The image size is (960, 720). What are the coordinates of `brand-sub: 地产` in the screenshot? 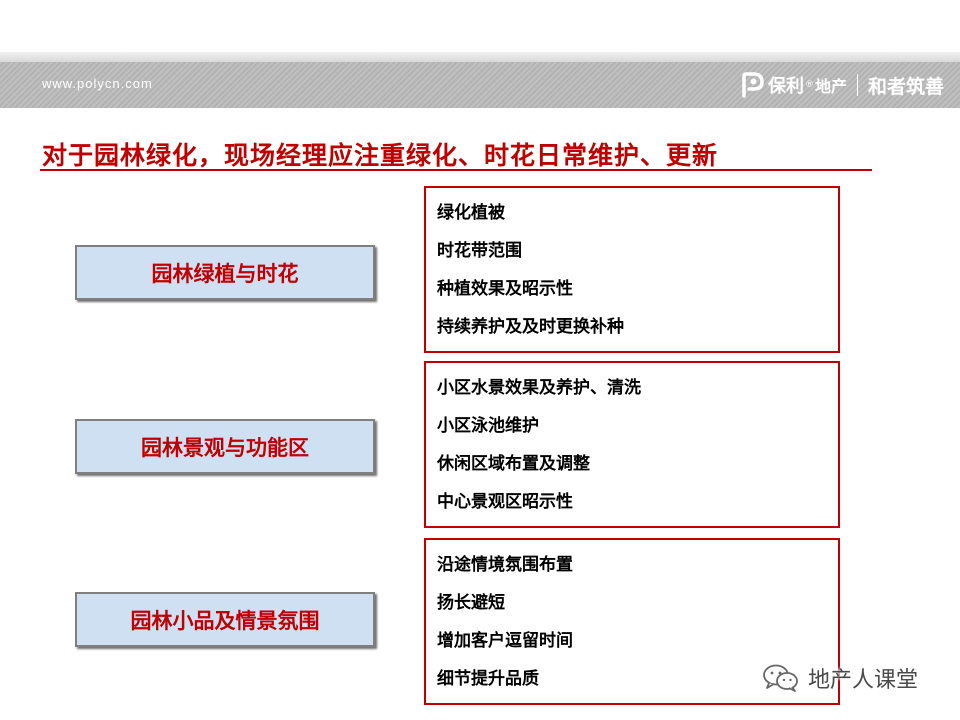 It's located at (831, 86).